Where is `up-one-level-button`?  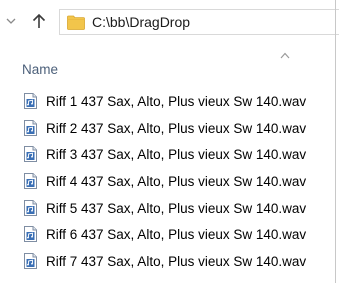 up-one-level-button is located at coordinates (39, 21).